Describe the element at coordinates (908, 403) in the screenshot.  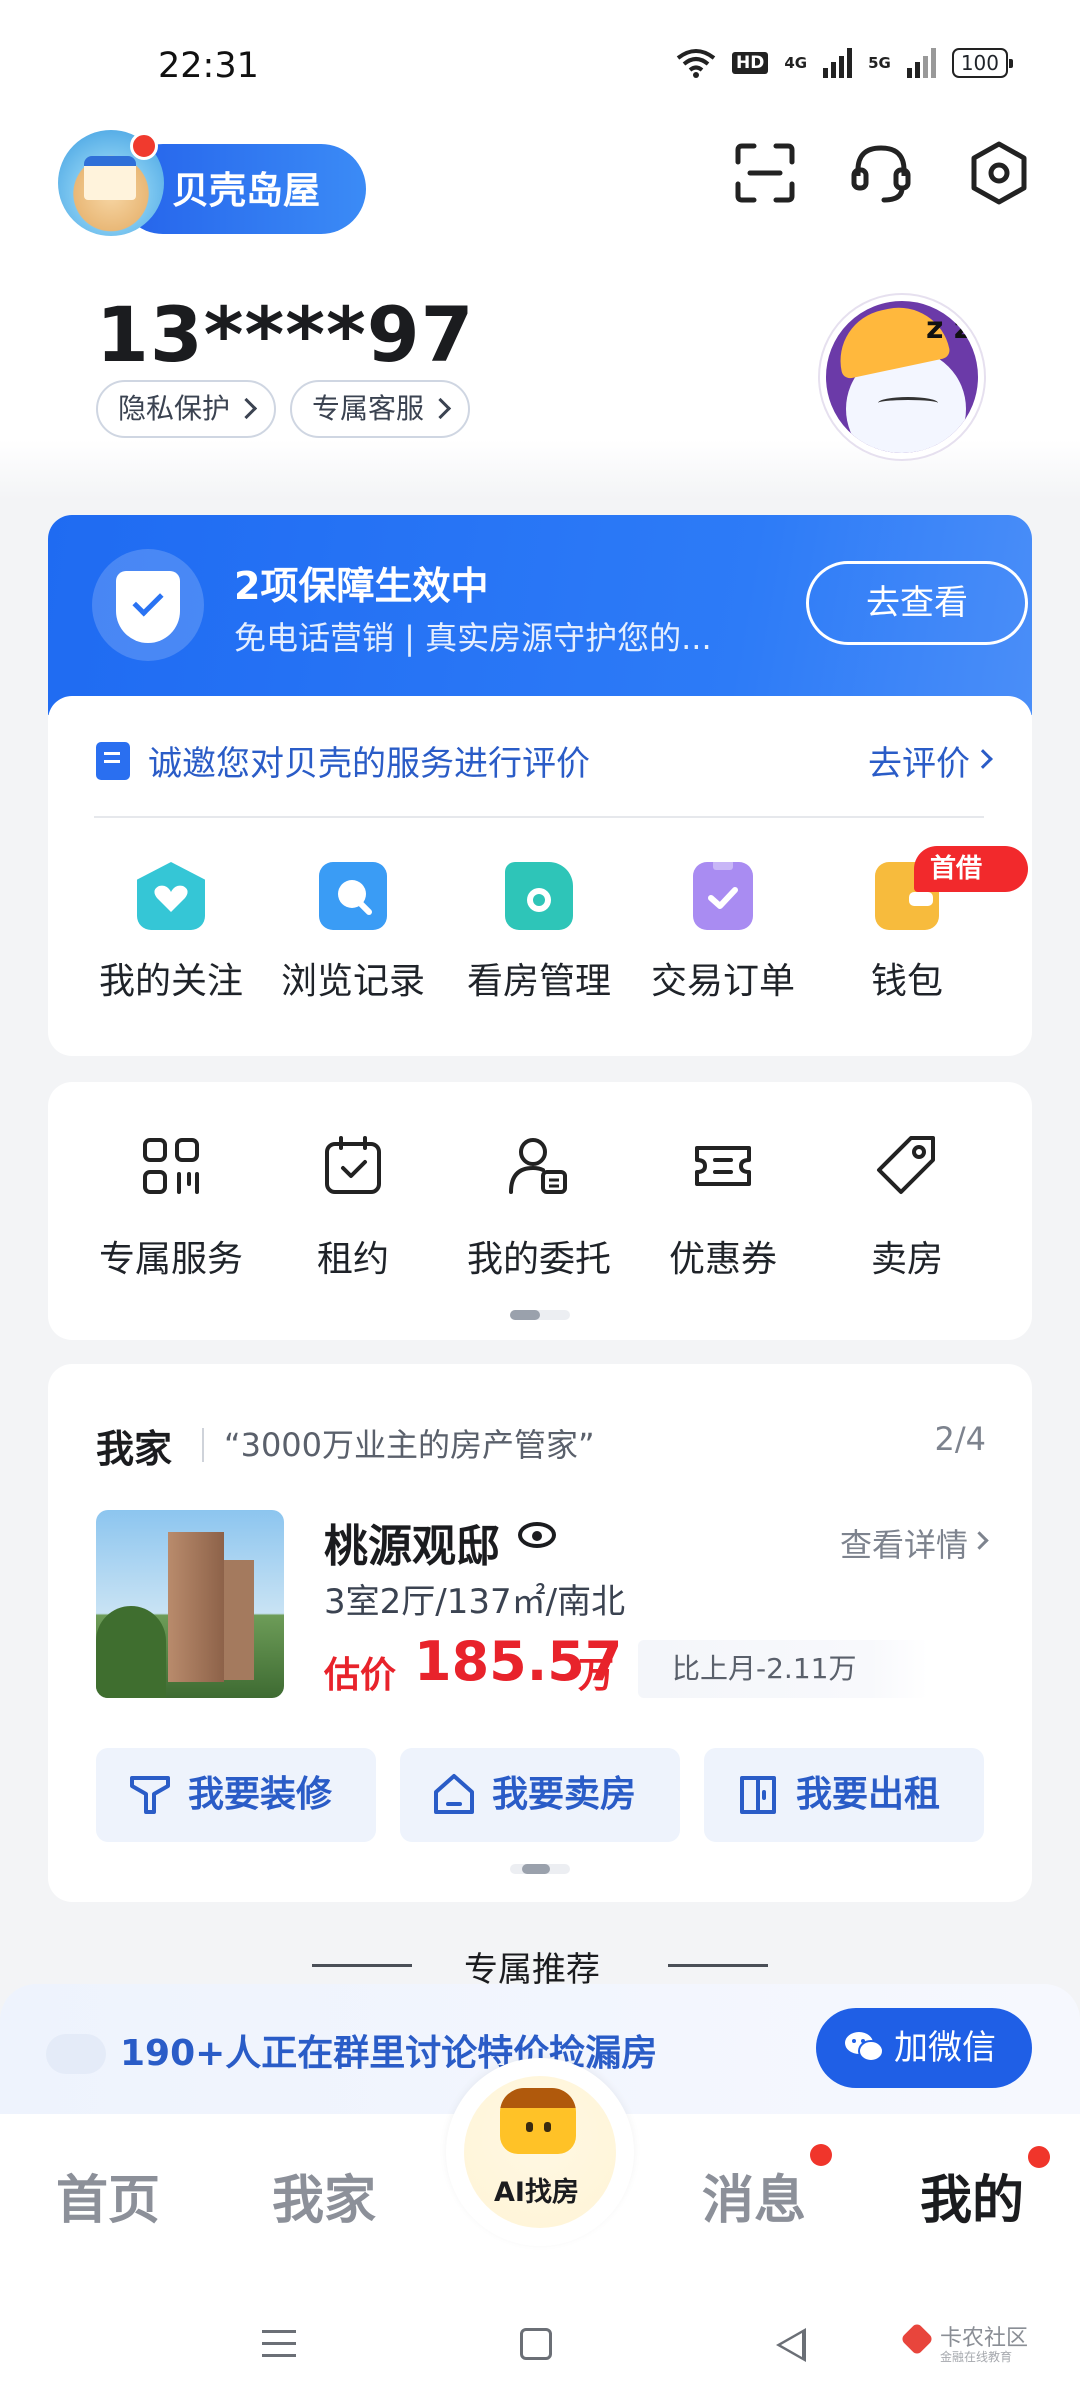
I see `avatar-eyes` at that location.